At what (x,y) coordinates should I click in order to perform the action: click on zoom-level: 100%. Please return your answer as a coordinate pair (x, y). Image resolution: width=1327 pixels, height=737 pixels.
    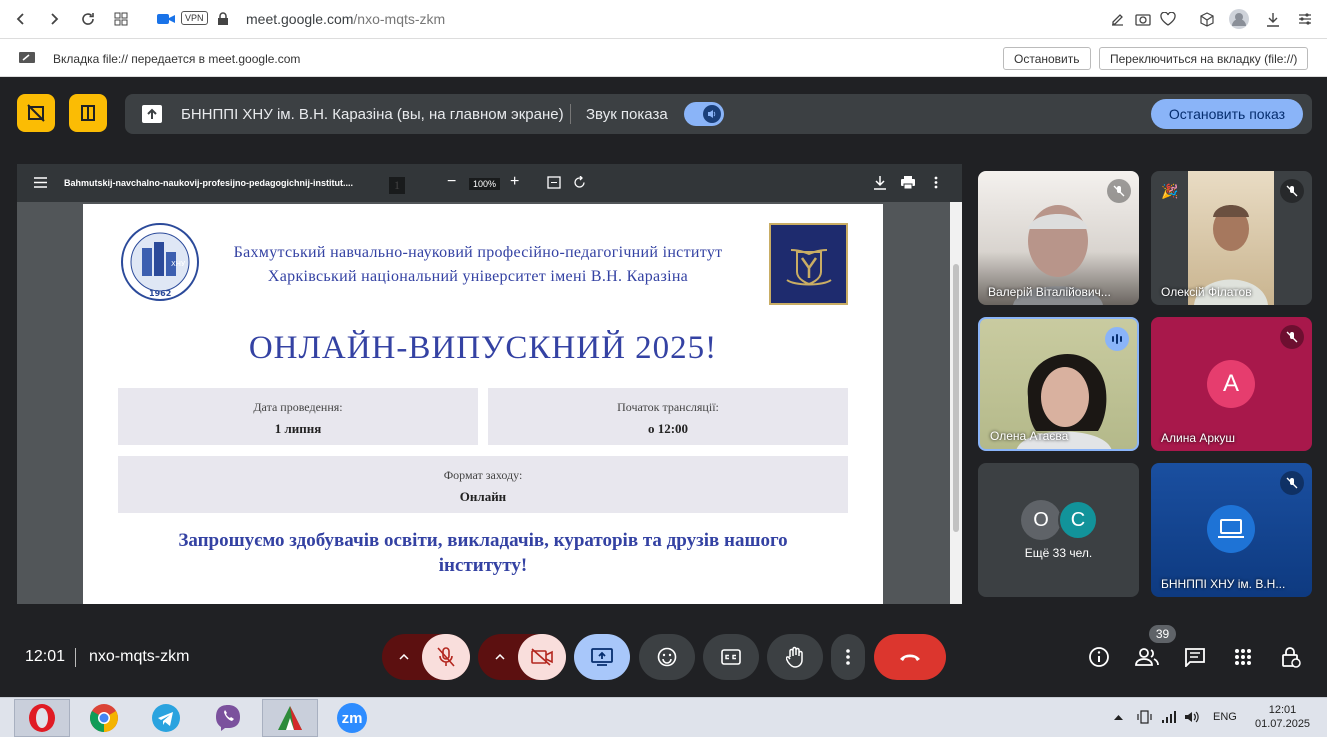
    Looking at the image, I should click on (485, 184).